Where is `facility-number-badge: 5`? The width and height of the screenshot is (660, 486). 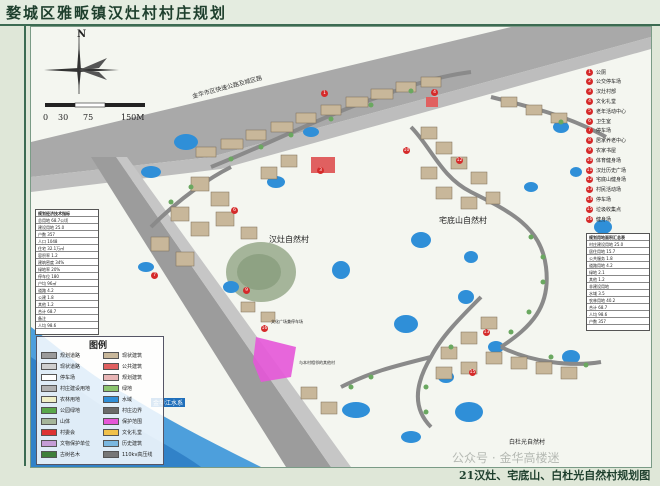 facility-number-badge: 5 is located at coordinates (589, 111).